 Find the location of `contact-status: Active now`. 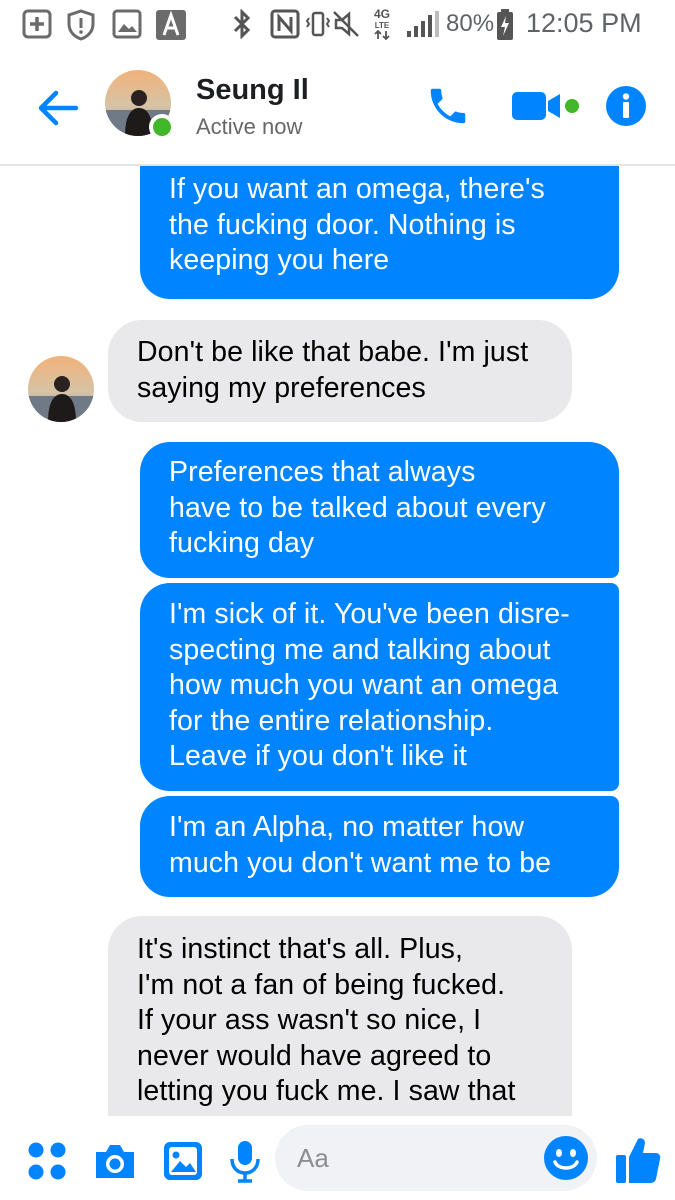

contact-status: Active now is located at coordinates (249, 126).